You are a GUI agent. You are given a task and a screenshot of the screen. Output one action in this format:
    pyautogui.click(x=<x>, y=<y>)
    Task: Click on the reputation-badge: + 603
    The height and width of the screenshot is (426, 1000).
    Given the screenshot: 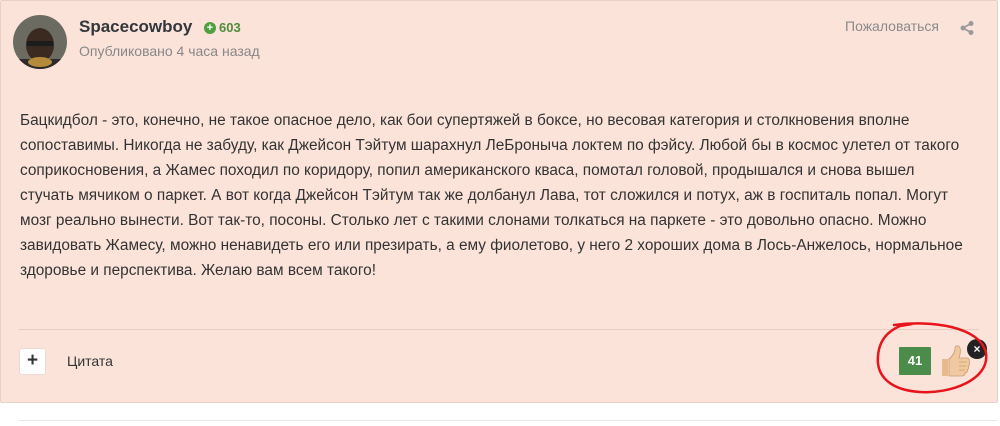 What is the action you would take?
    pyautogui.click(x=222, y=27)
    